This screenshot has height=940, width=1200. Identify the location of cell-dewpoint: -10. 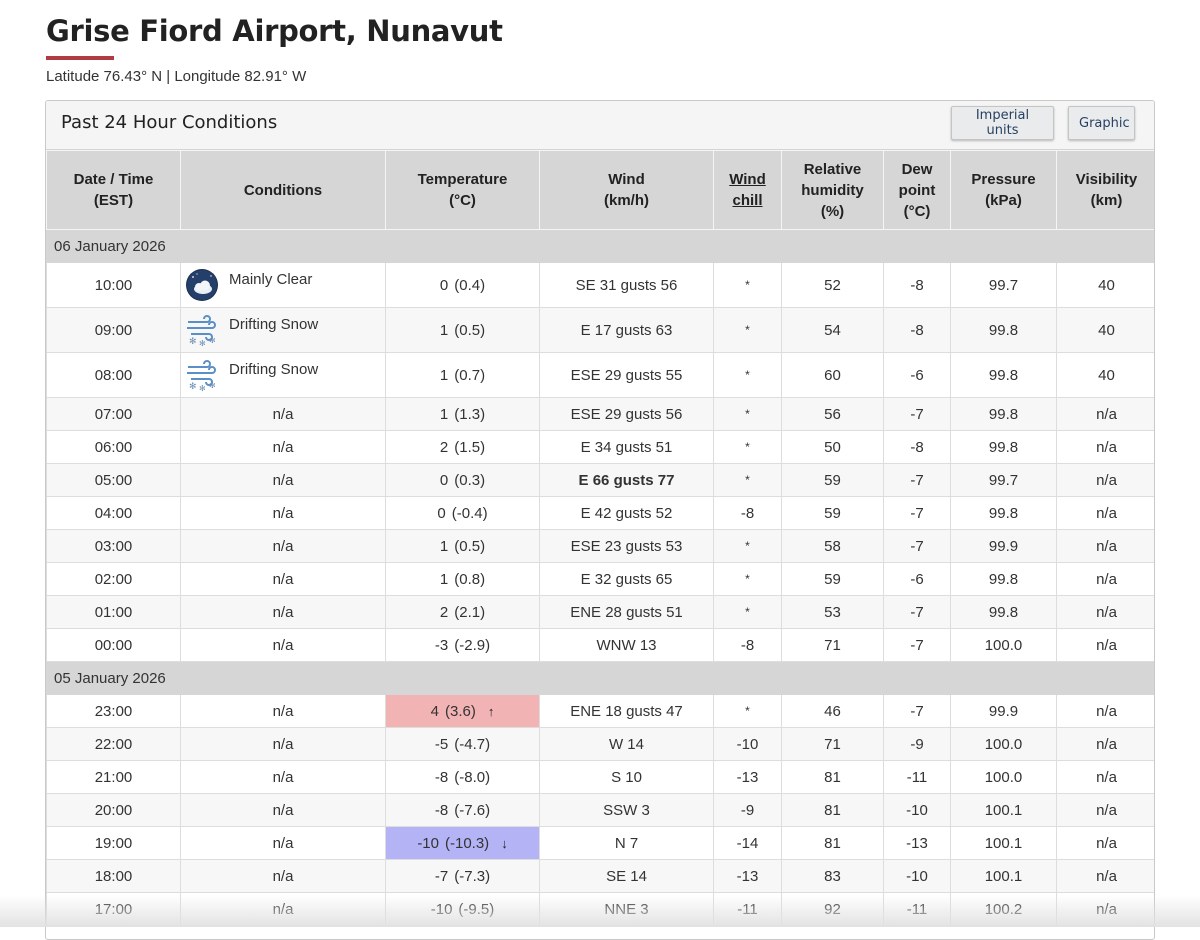
(917, 876).